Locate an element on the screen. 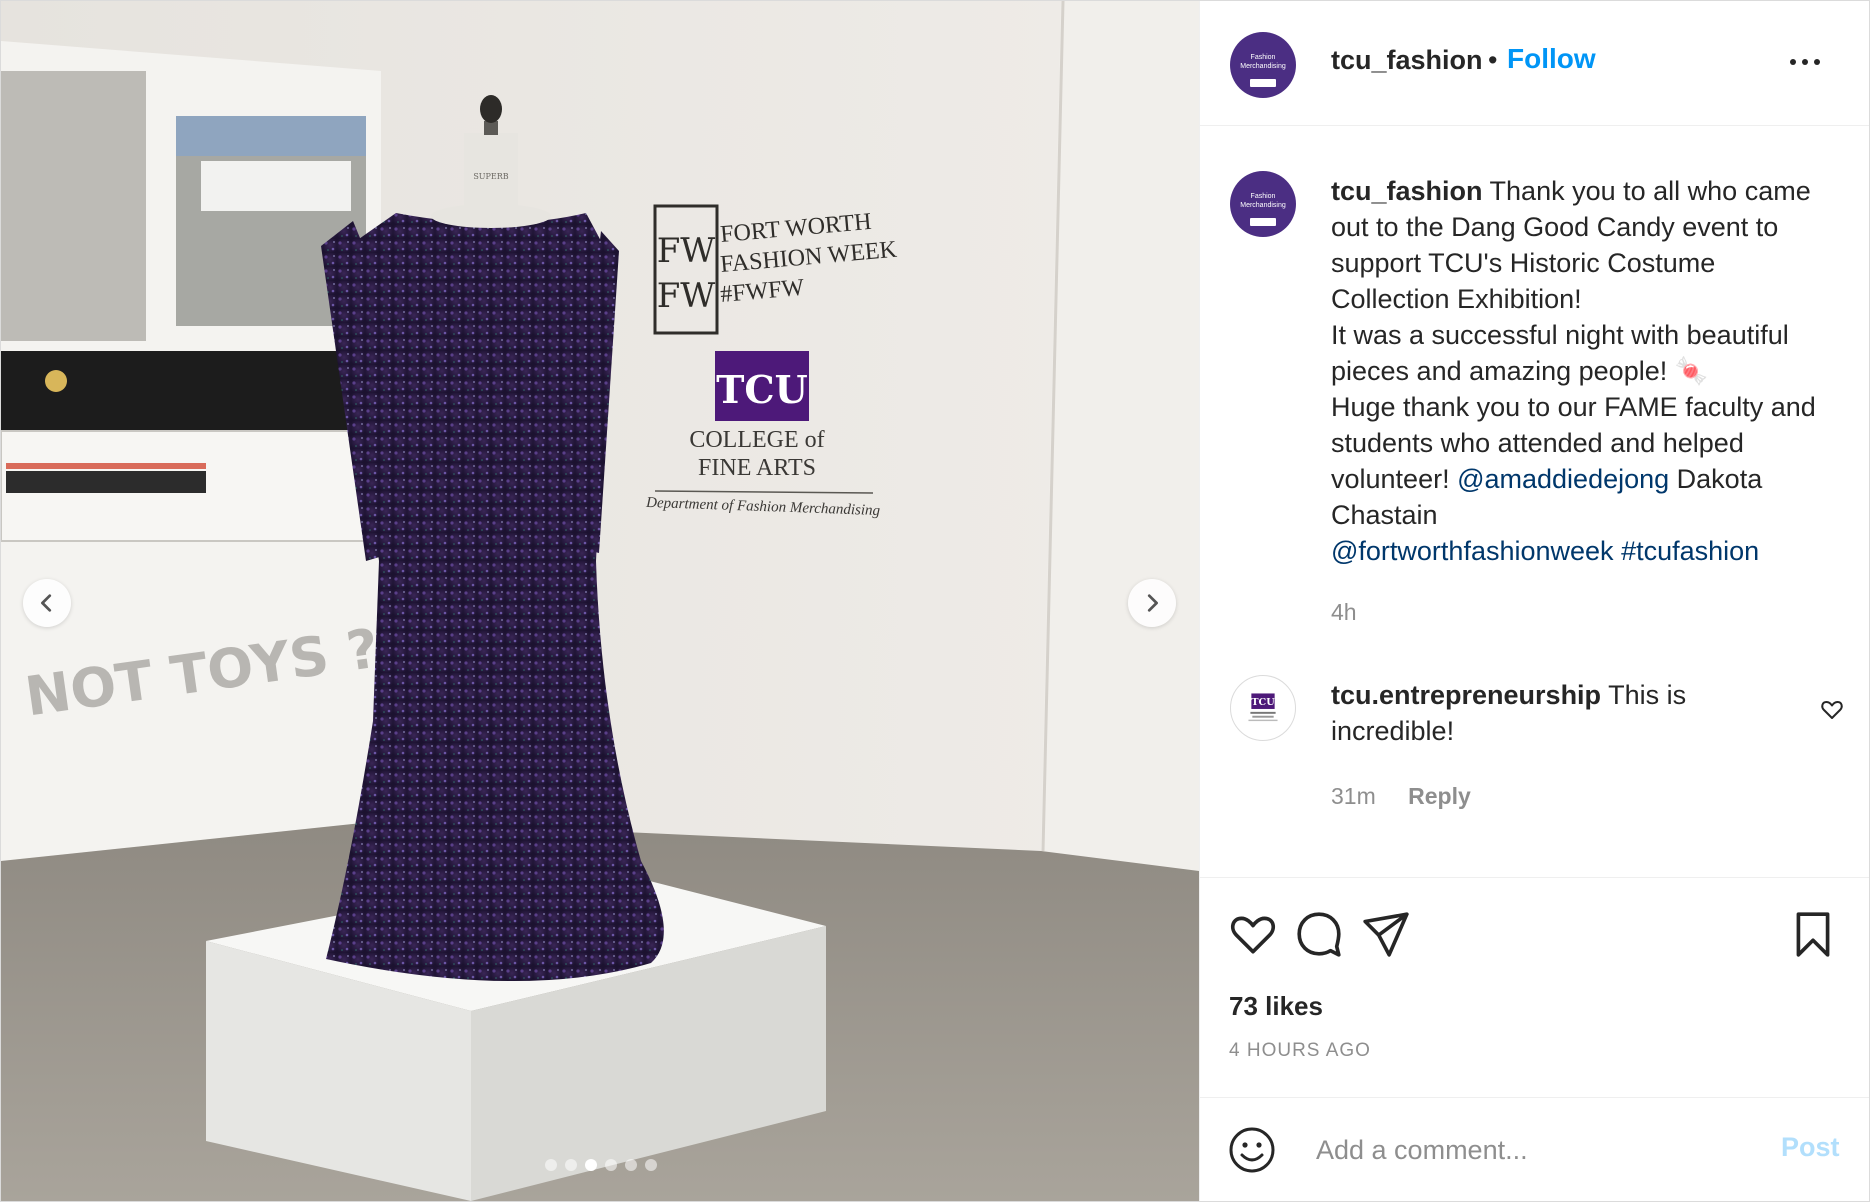 This screenshot has width=1870, height=1202. chevron-right-icon is located at coordinates (1152, 603).